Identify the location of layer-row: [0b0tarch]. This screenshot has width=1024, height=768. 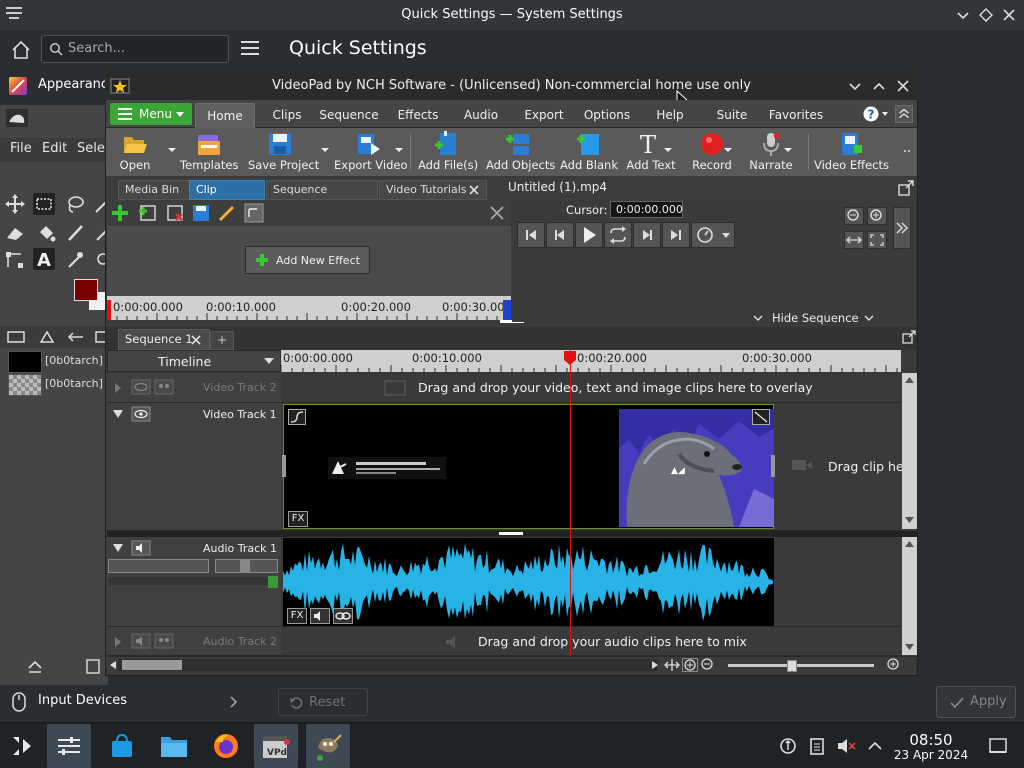
(58, 362).